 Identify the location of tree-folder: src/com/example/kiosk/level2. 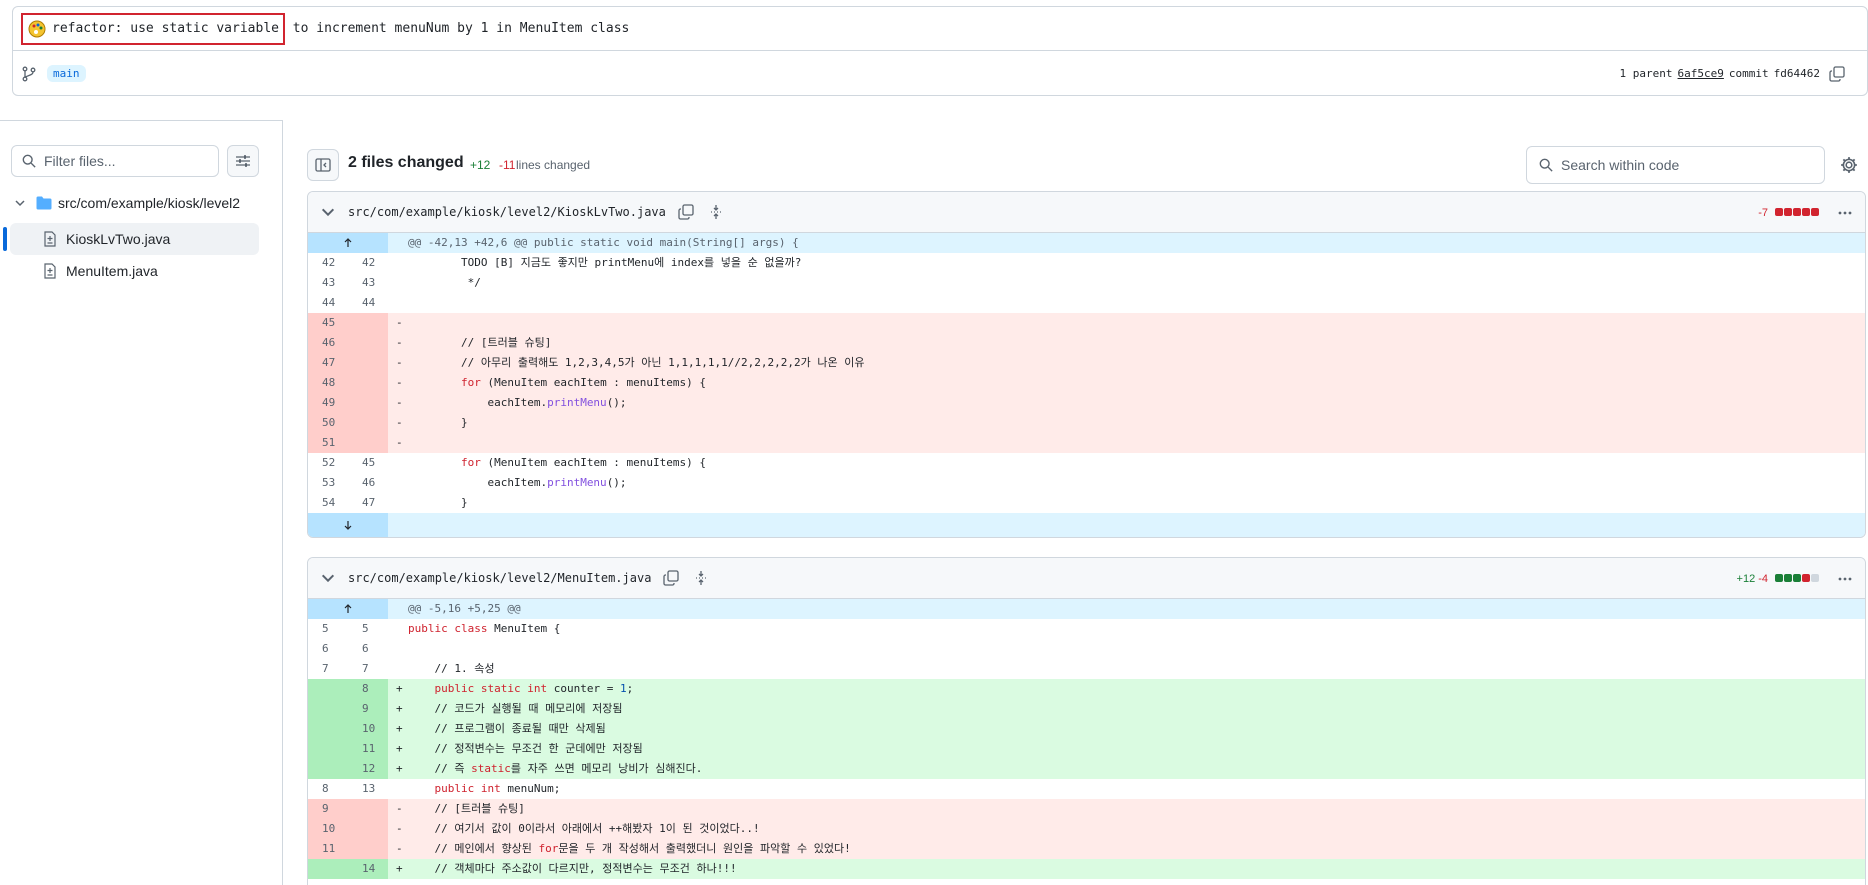
(127, 203).